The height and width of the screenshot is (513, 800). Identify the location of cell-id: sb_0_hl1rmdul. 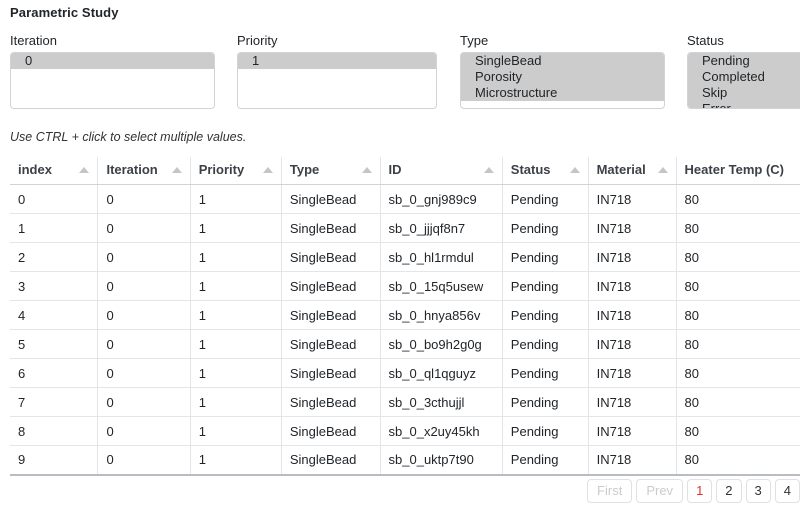
(441, 257).